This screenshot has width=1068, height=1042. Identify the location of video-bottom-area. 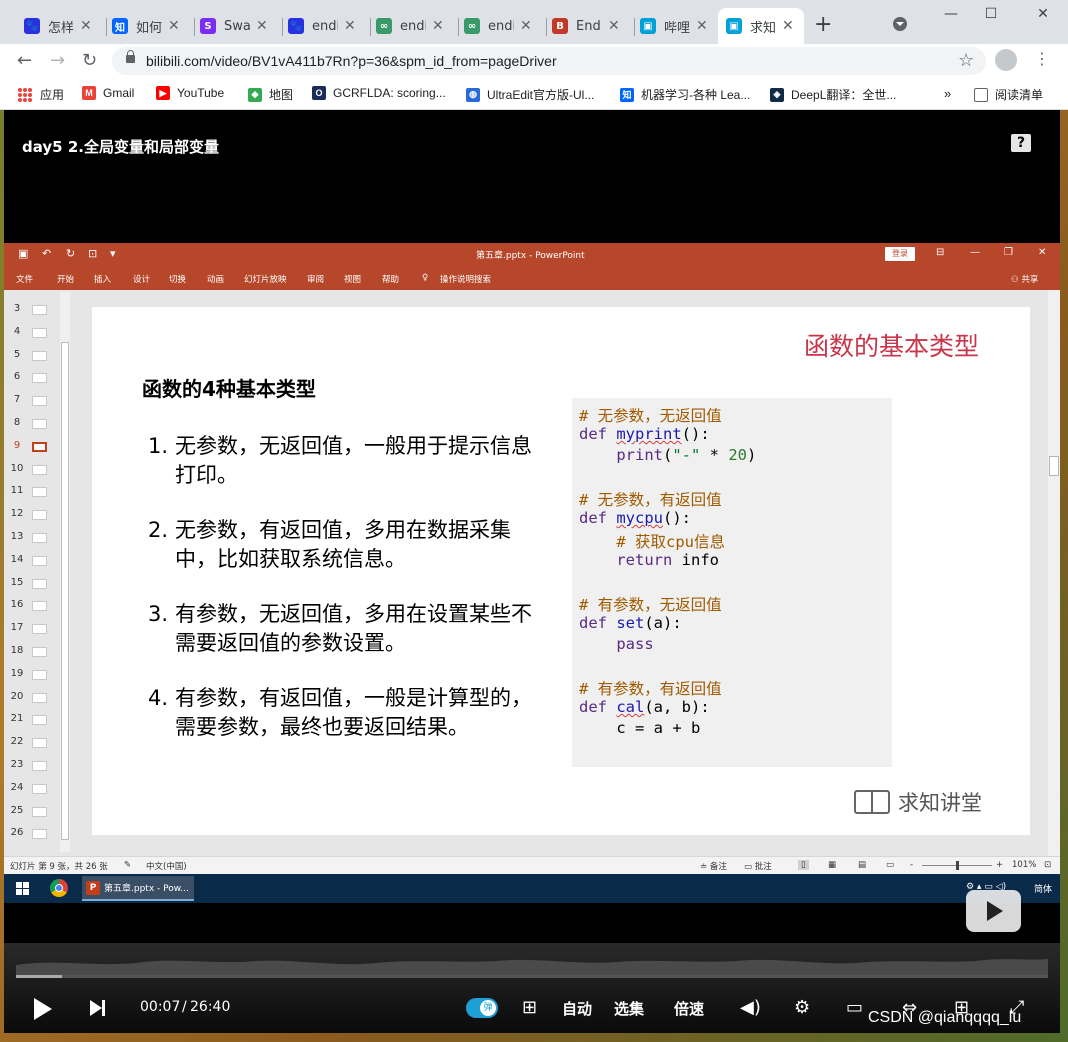
(532, 923).